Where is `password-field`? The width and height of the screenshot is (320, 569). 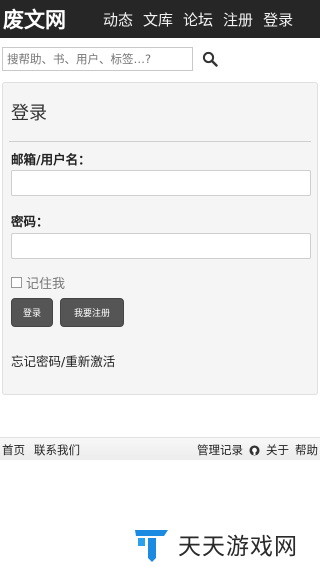 password-field is located at coordinates (161, 246).